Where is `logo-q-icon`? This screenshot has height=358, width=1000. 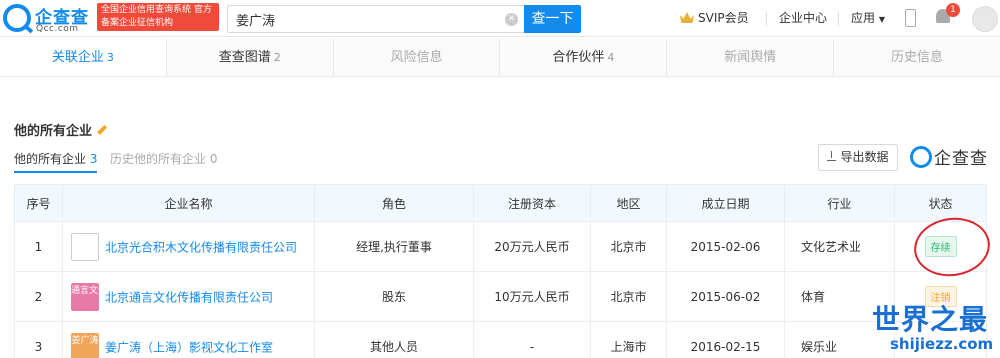
logo-q-icon is located at coordinates (17, 18).